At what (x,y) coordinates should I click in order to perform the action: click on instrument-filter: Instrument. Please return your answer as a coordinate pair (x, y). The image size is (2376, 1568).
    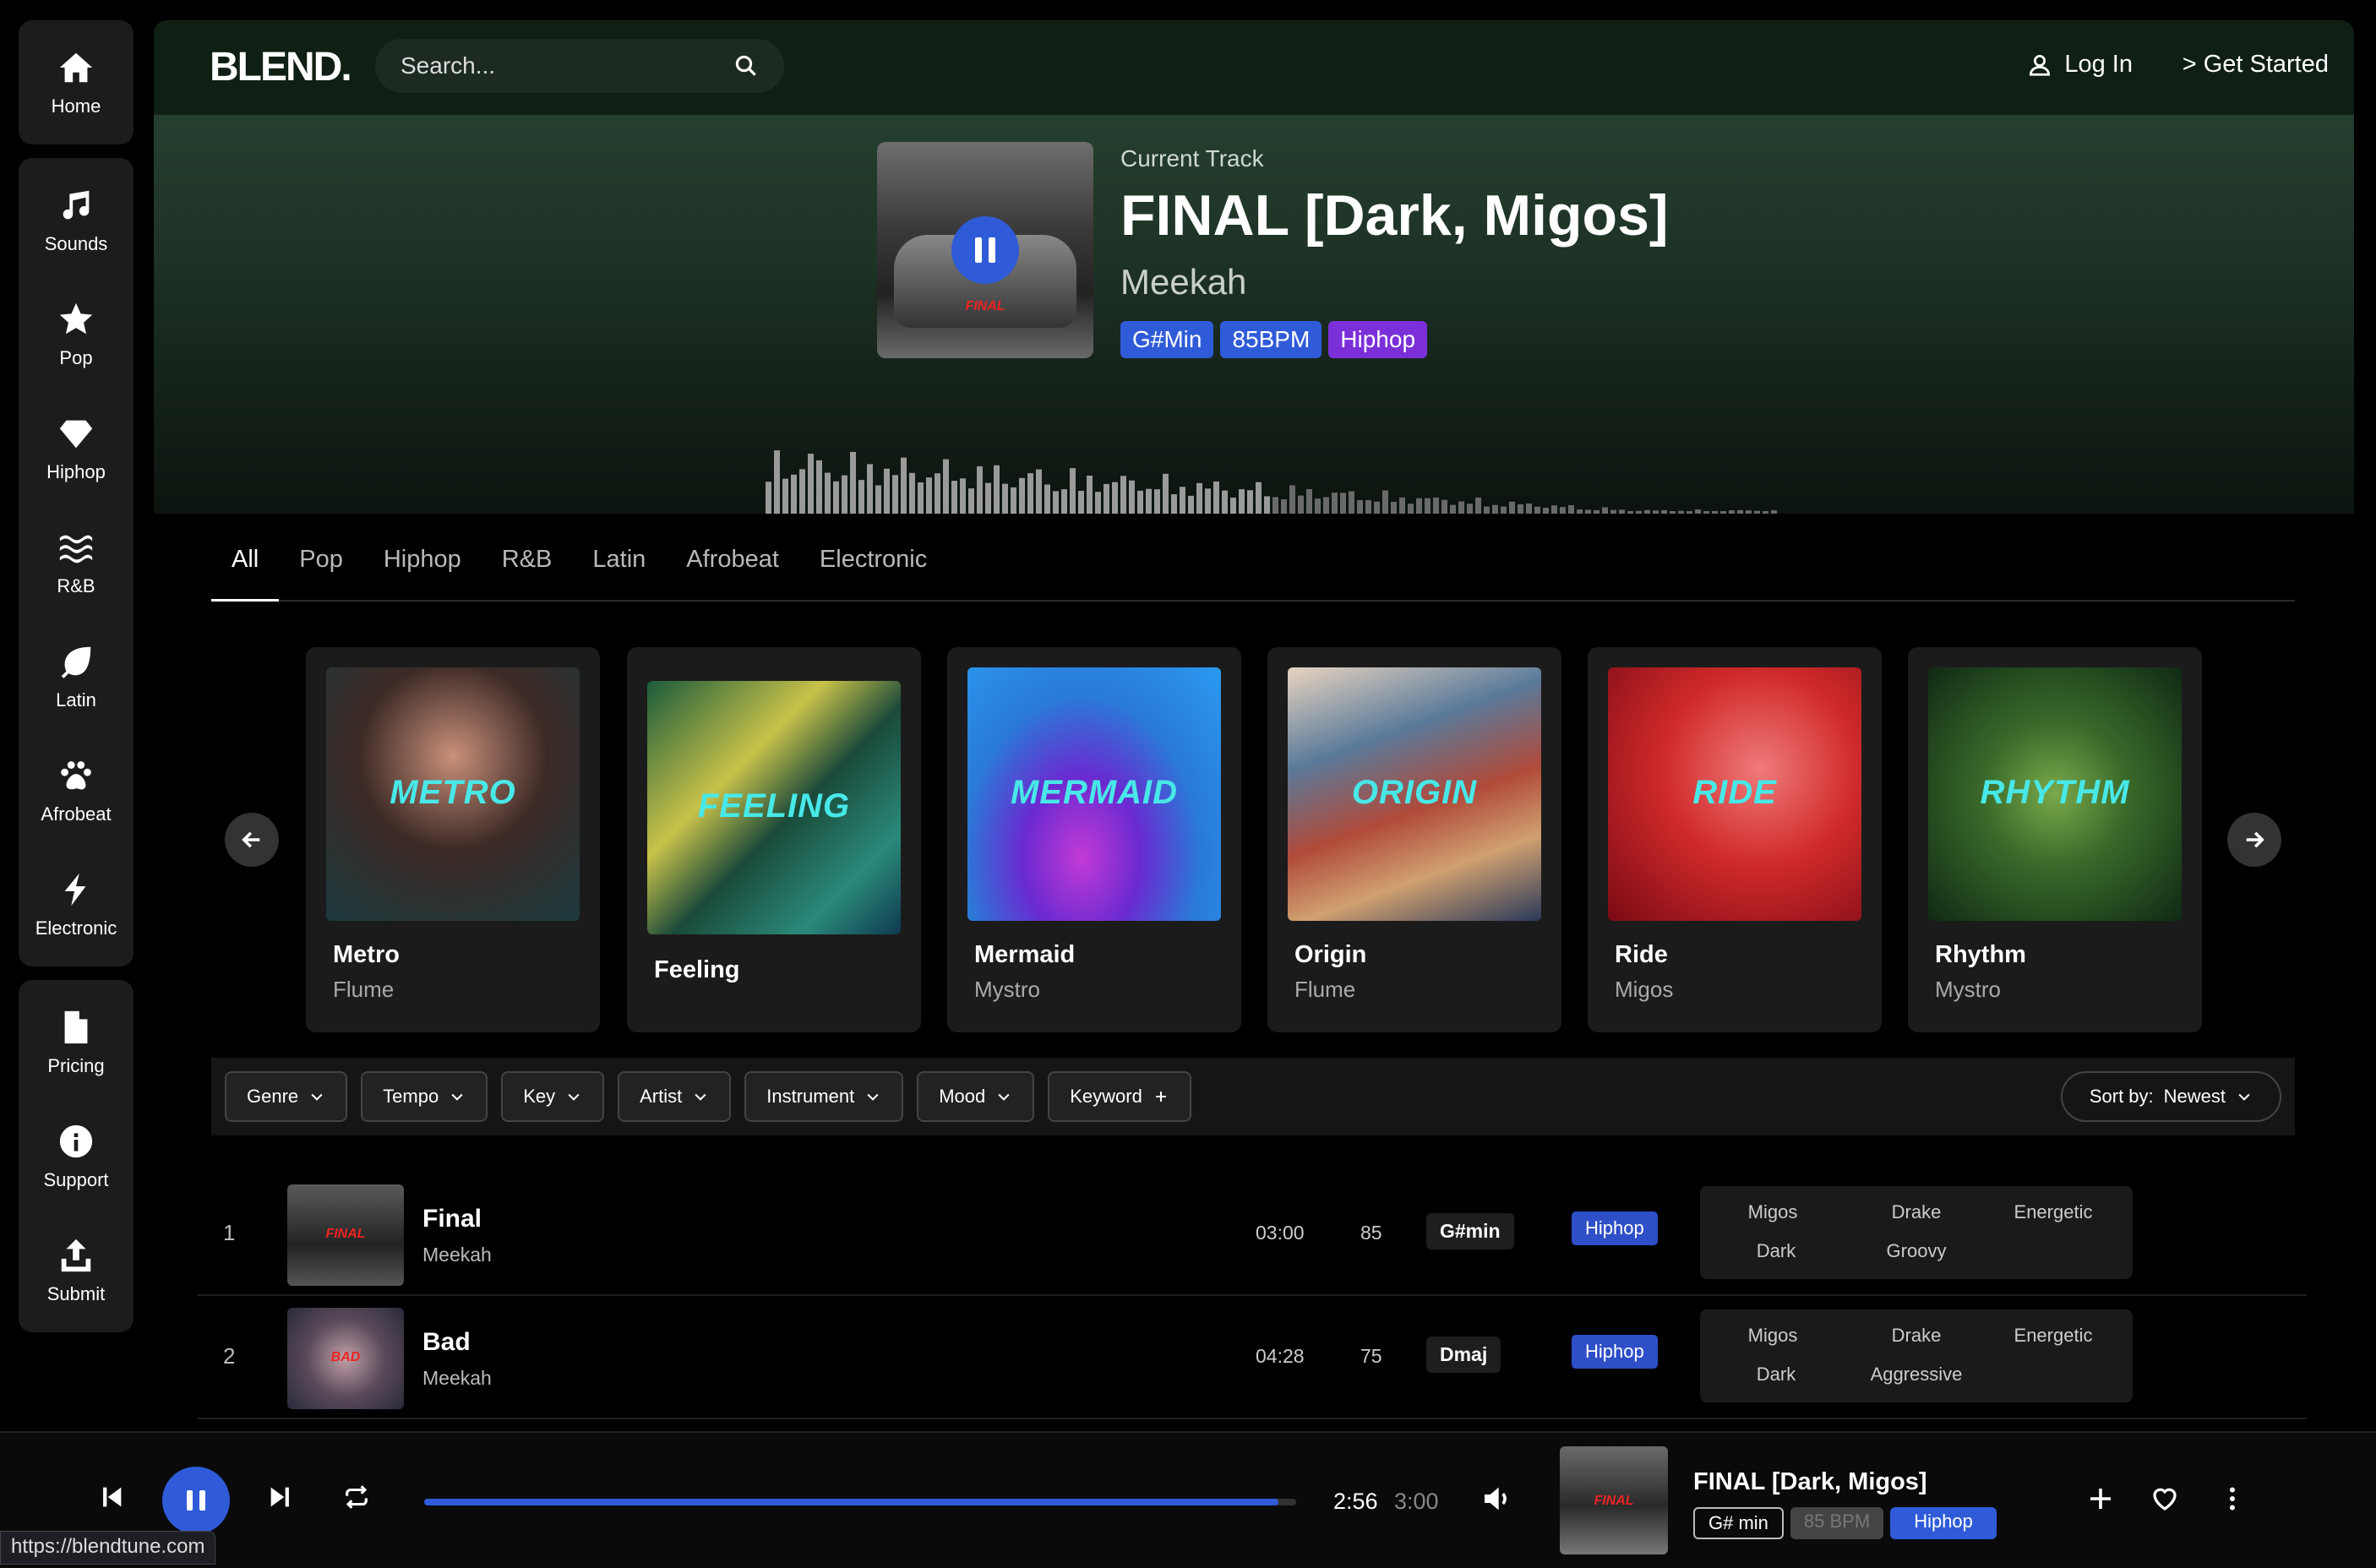
    Looking at the image, I should click on (824, 1096).